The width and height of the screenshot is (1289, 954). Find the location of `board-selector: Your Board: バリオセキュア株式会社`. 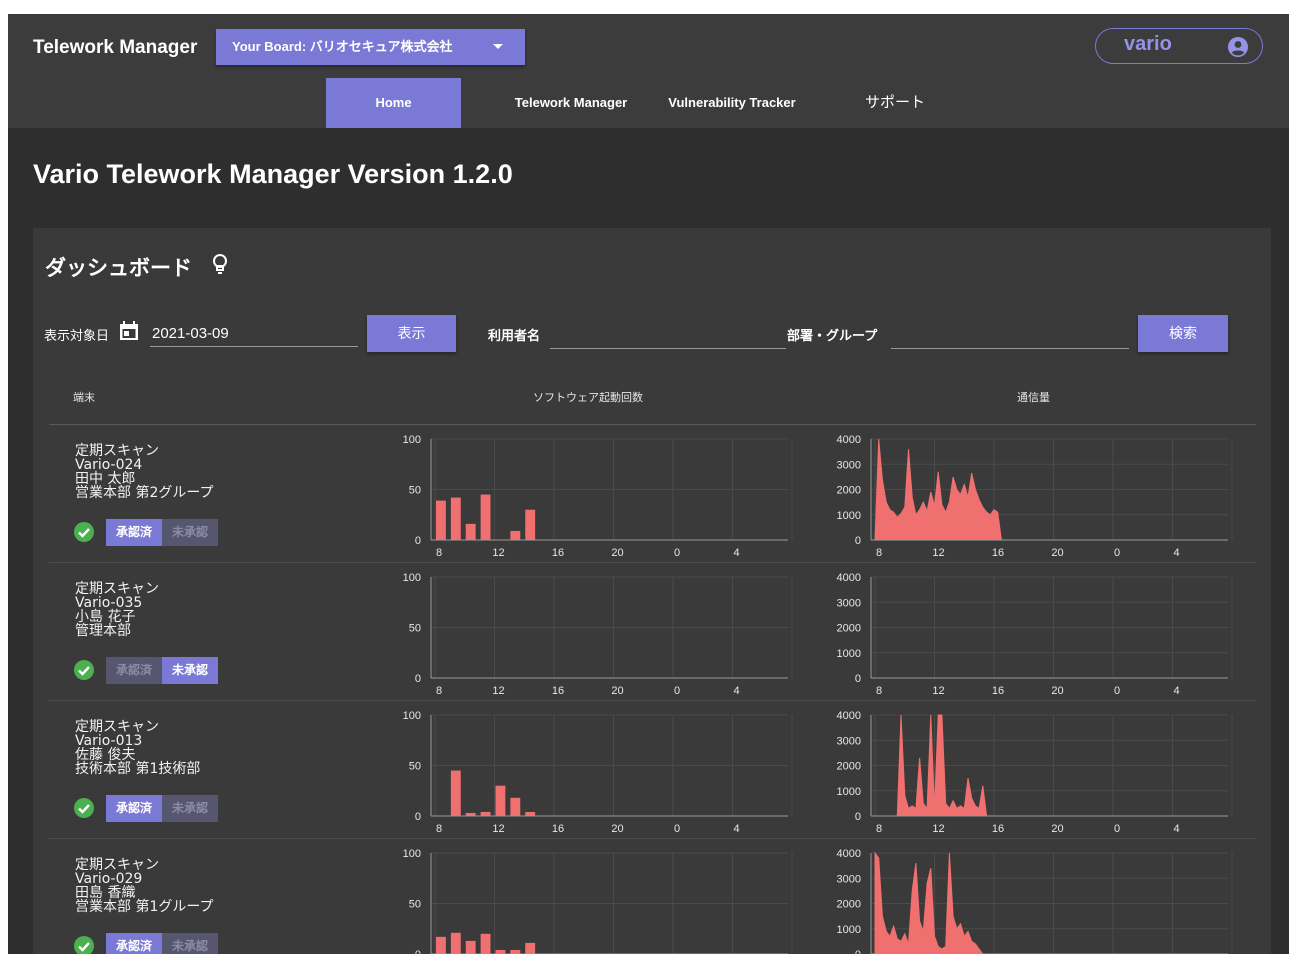

board-selector: Your Board: バリオセキュア株式会社 is located at coordinates (370, 47).